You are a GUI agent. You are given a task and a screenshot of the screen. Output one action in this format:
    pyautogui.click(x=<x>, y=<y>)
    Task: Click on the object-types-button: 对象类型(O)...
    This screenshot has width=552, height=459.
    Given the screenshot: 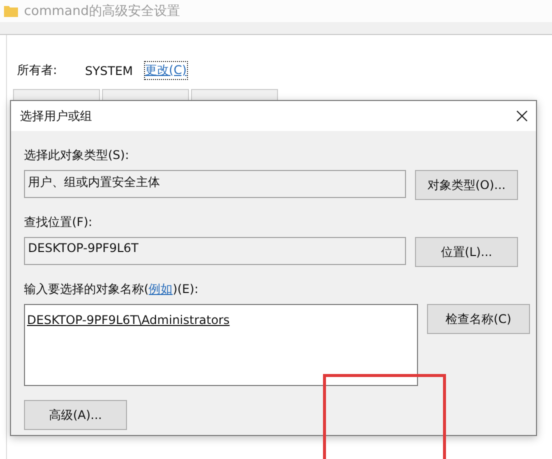 What is the action you would take?
    pyautogui.click(x=466, y=185)
    